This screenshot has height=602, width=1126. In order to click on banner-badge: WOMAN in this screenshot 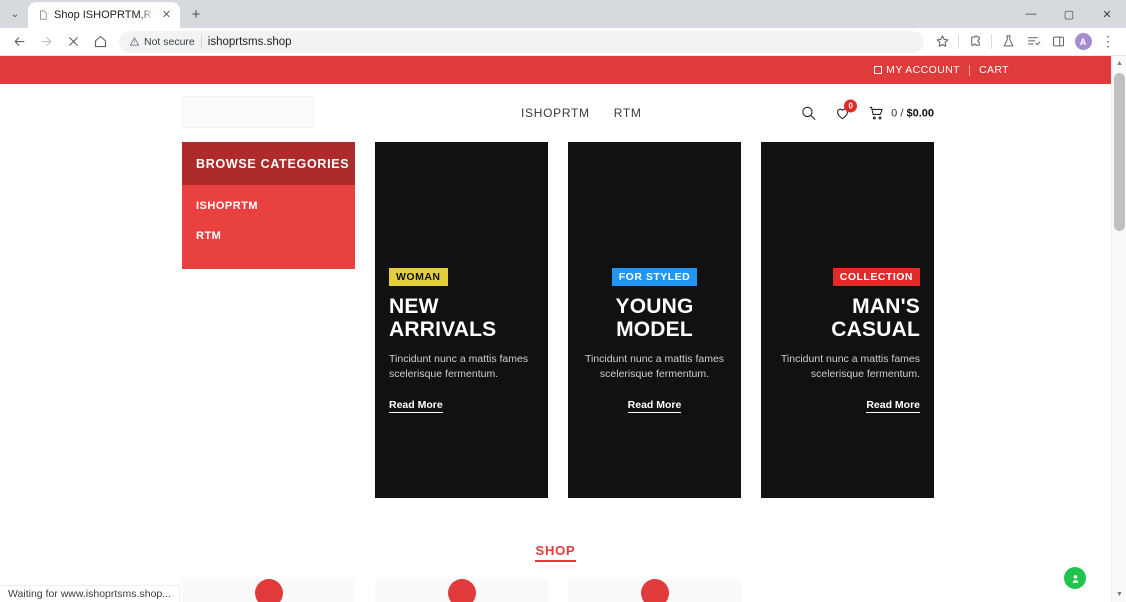, I will do `click(418, 277)`.